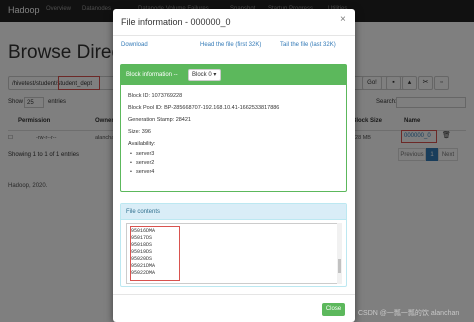 This screenshot has width=474, height=322. What do you see at coordinates (139, 132) in the screenshot?
I see `file-size: Size: 396` at bounding box center [139, 132].